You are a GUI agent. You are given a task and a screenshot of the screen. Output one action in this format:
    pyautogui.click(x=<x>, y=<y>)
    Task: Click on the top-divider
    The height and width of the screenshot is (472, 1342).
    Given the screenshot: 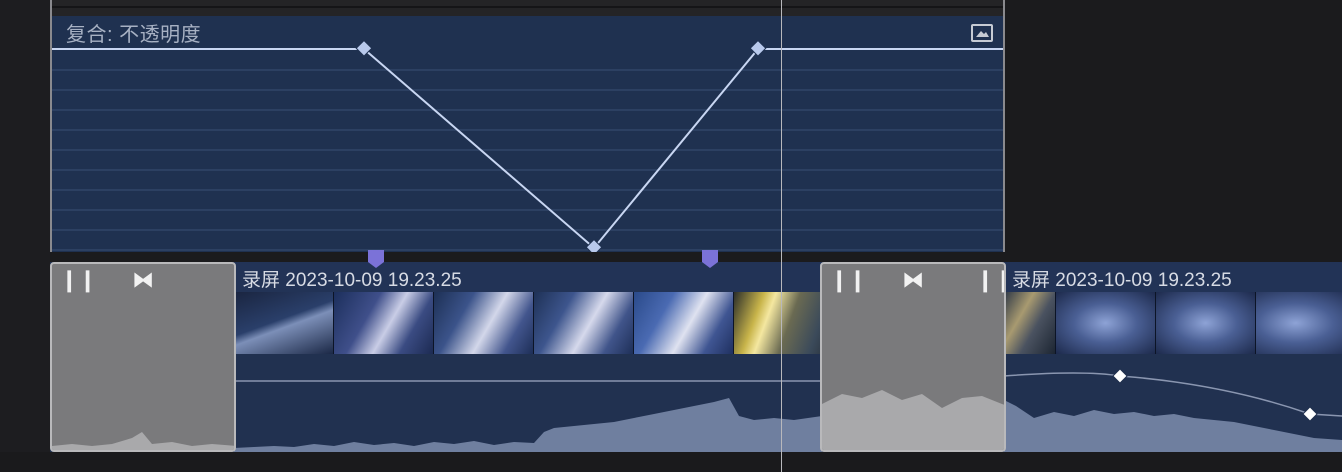 What is the action you would take?
    pyautogui.click(x=527, y=7)
    